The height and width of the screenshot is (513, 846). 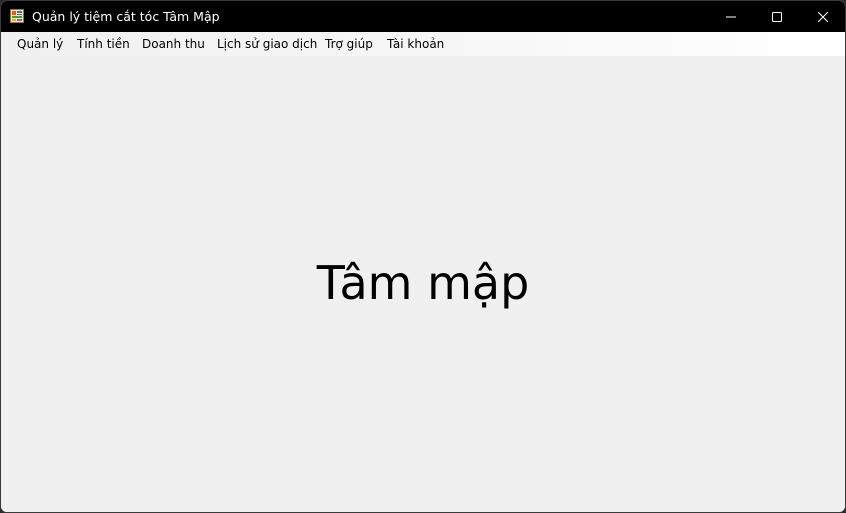 I want to click on menu-item-quan-ly: Quản lý, so click(x=40, y=44).